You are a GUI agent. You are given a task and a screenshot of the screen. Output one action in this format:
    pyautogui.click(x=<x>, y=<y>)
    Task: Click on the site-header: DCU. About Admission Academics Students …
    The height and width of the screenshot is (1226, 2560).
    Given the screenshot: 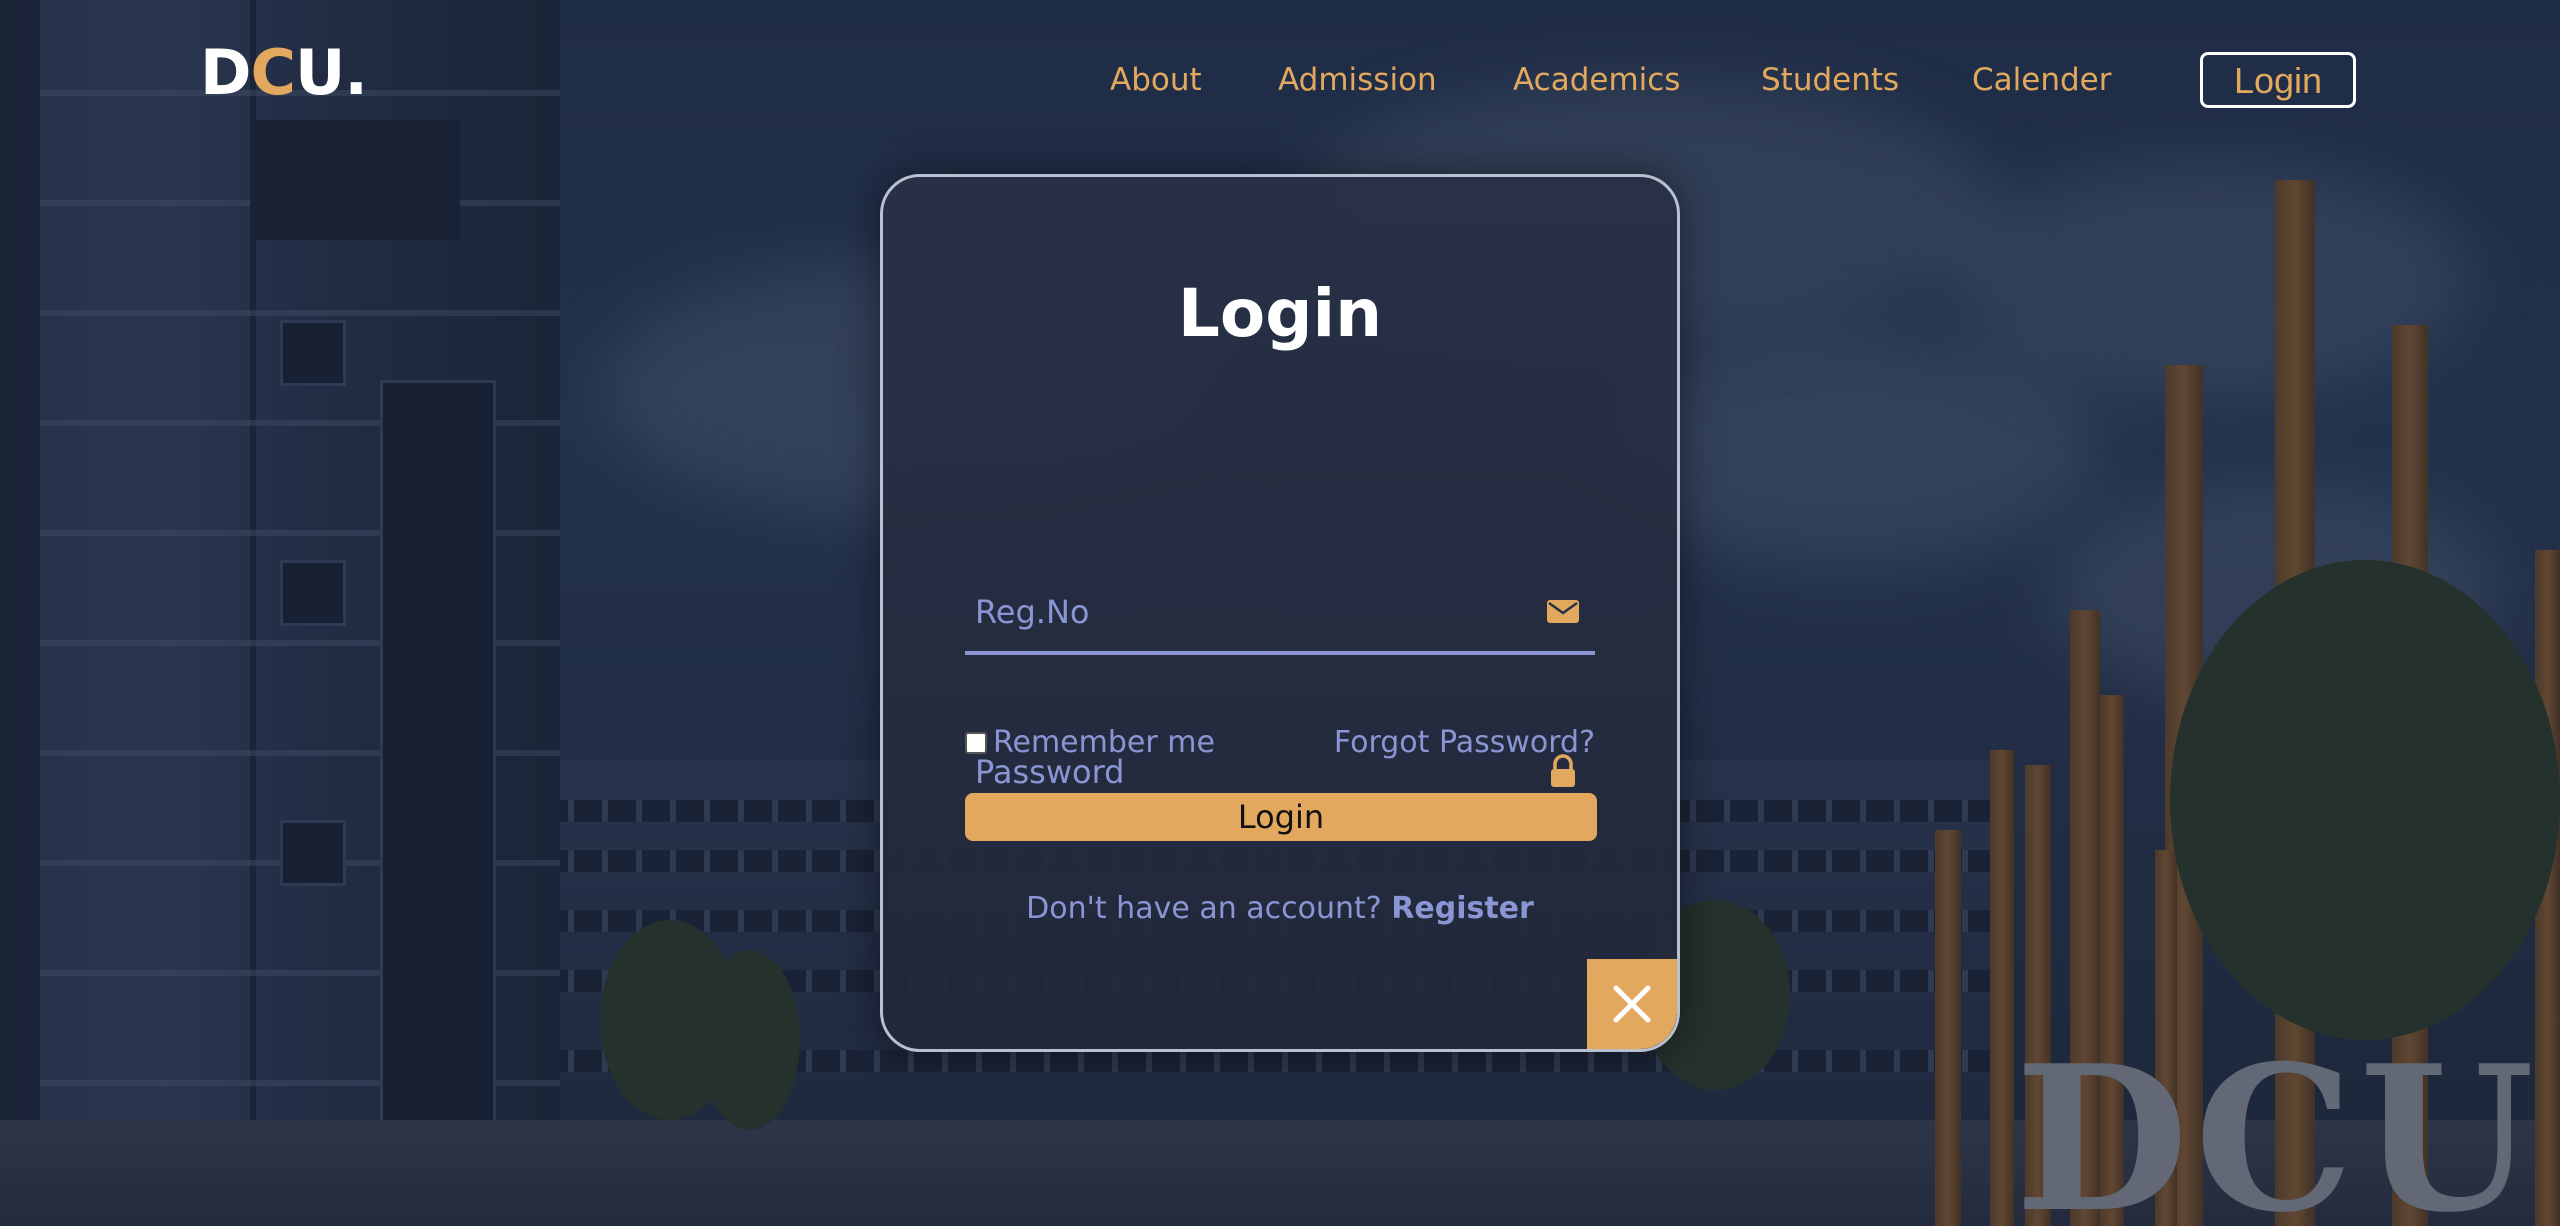 What is the action you would take?
    pyautogui.click(x=1280, y=85)
    